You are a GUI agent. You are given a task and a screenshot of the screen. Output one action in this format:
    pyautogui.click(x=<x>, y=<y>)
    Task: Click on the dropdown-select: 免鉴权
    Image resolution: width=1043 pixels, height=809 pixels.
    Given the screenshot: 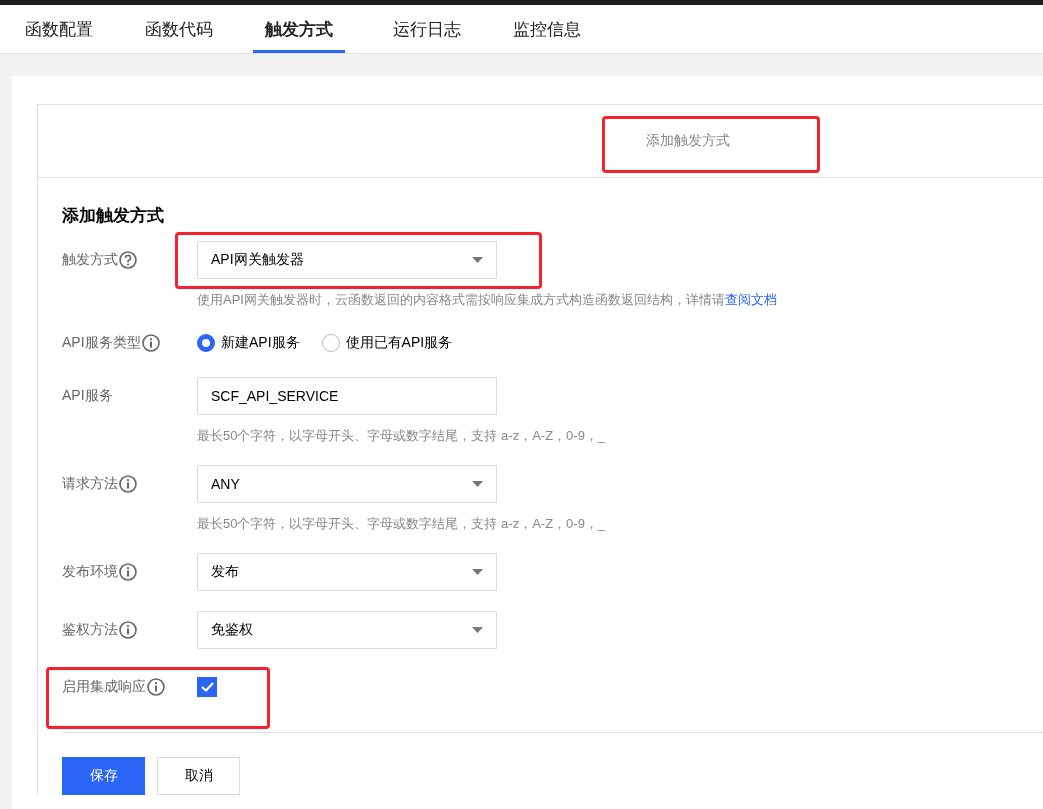 What is the action you would take?
    pyautogui.click(x=347, y=630)
    